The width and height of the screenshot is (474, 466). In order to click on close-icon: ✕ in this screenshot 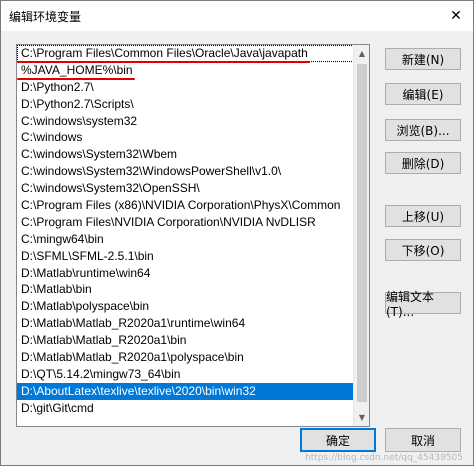, I will do `click(456, 16)`.